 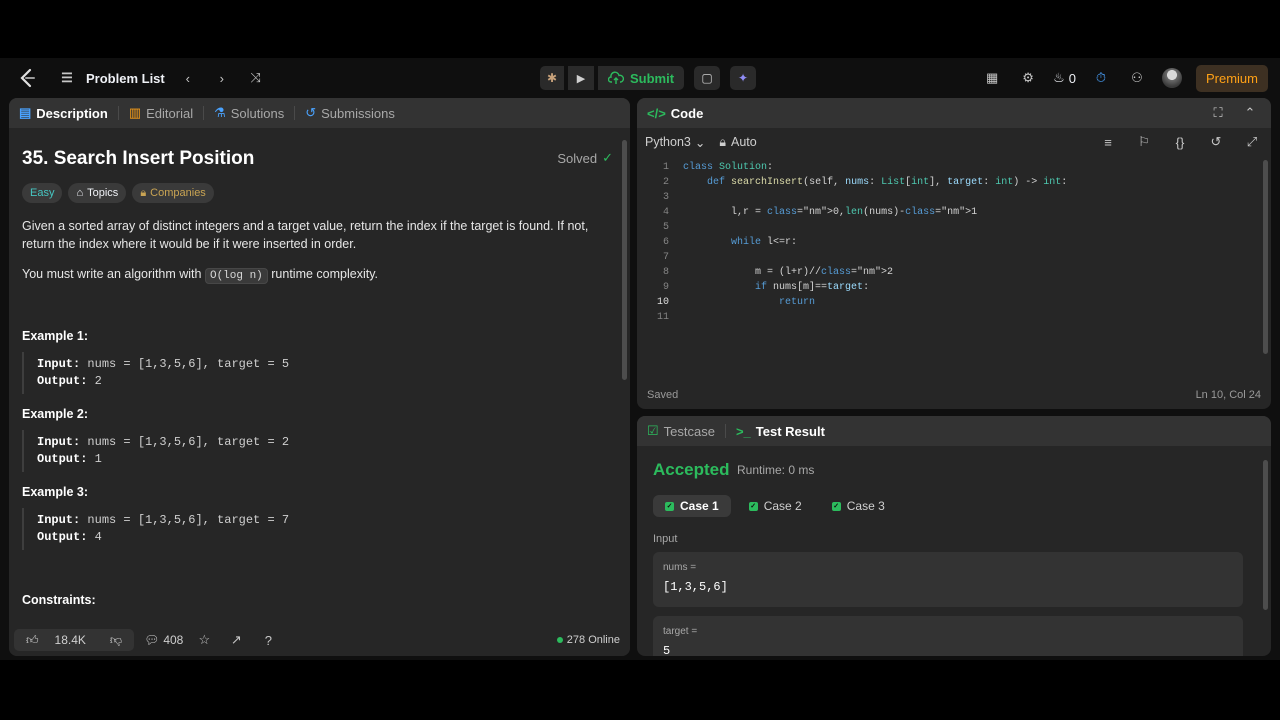 I want to click on code-line: 10 return, so click(x=947, y=302).